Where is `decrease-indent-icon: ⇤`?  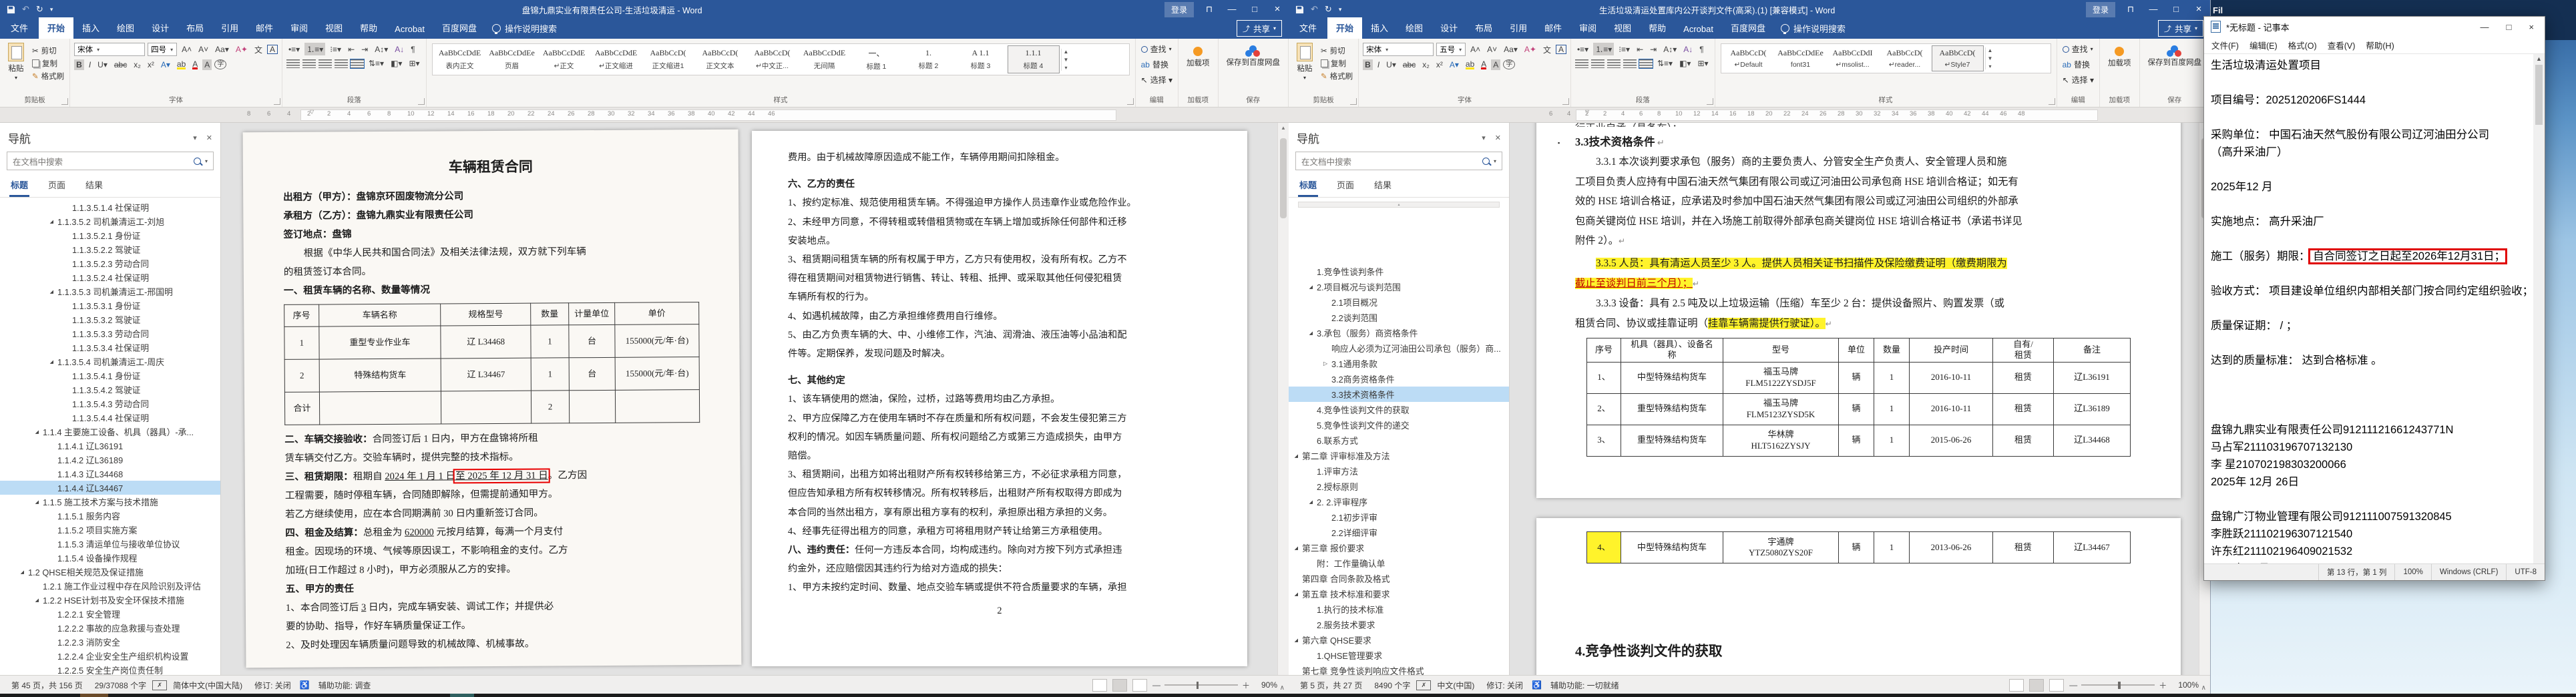
decrease-indent-icon: ⇤ is located at coordinates (1640, 49).